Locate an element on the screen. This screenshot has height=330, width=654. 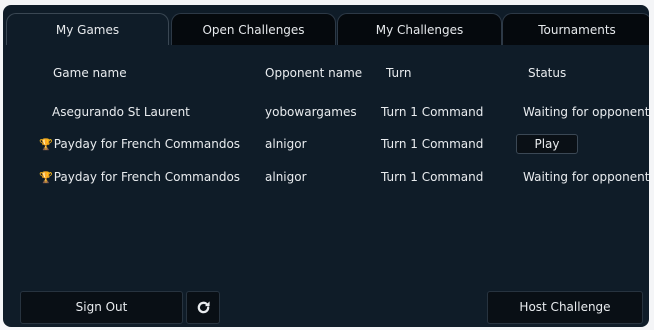
host-challenge-button: Host Challenge is located at coordinates (565, 307).